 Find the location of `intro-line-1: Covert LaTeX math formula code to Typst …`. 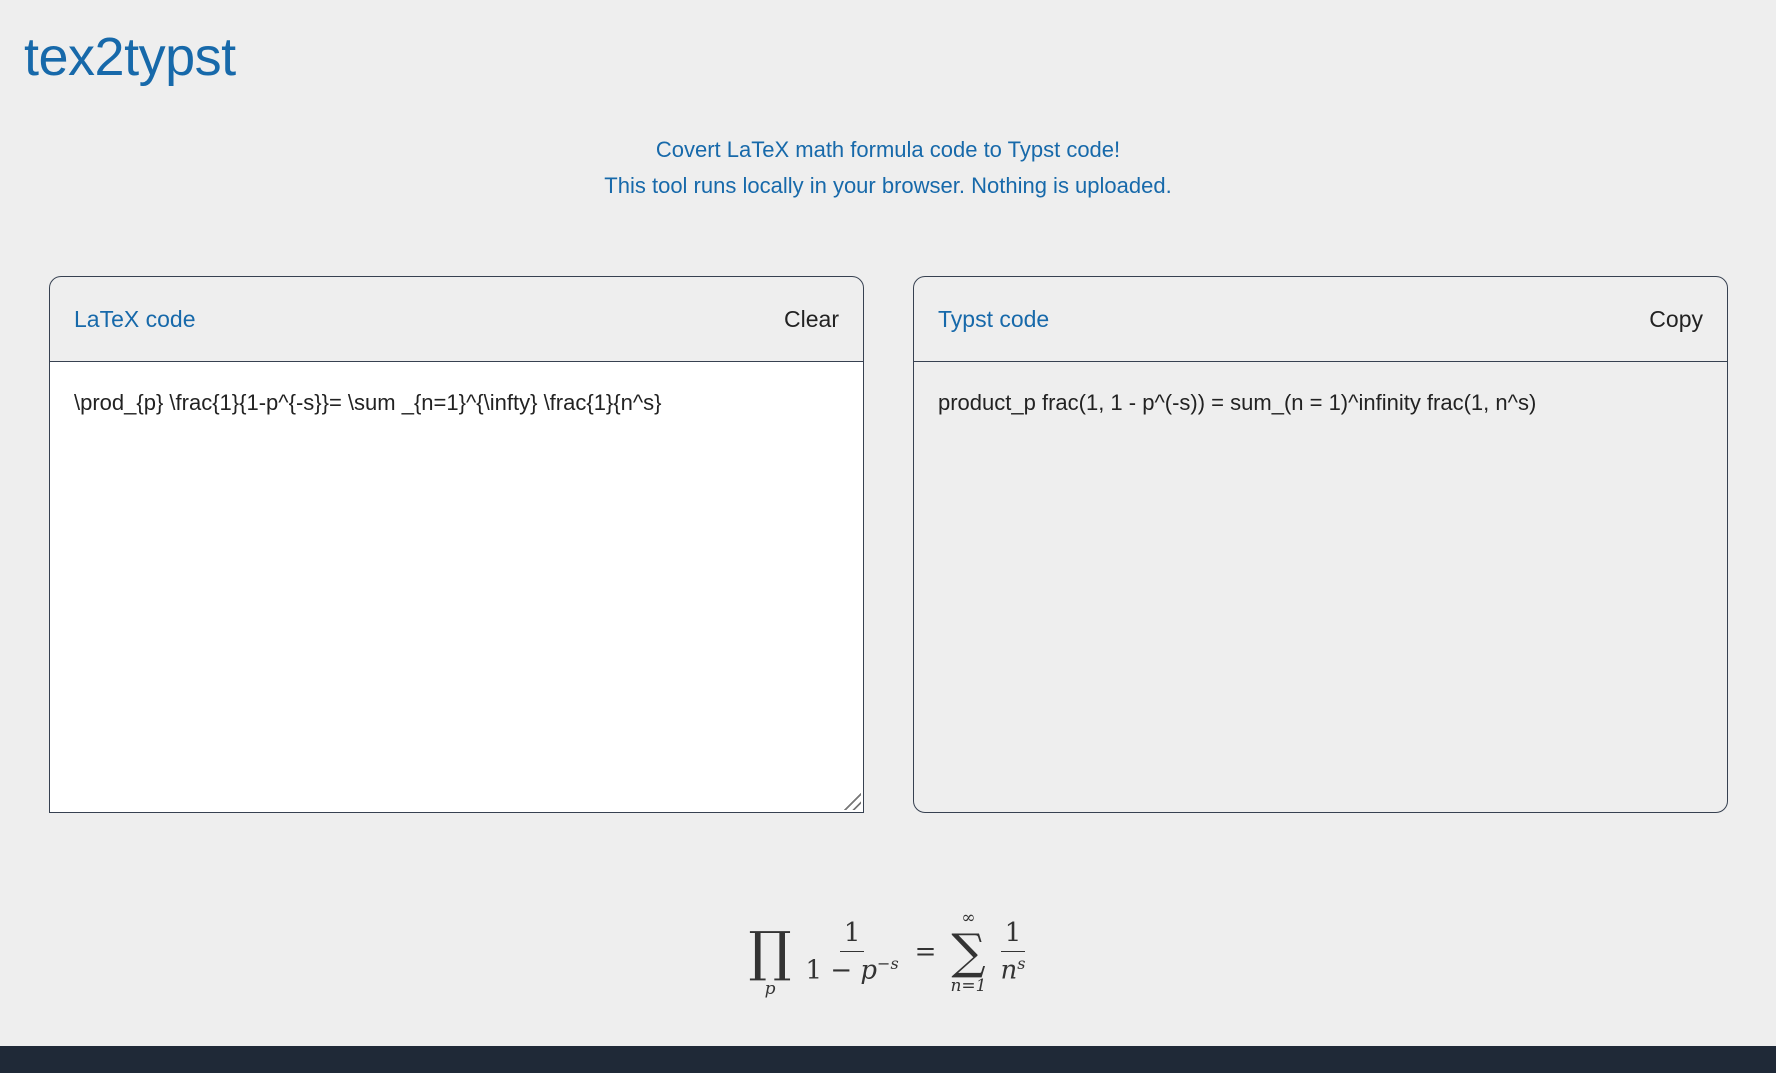

intro-line-1: Covert LaTeX math formula code to Typst … is located at coordinates (888, 149).